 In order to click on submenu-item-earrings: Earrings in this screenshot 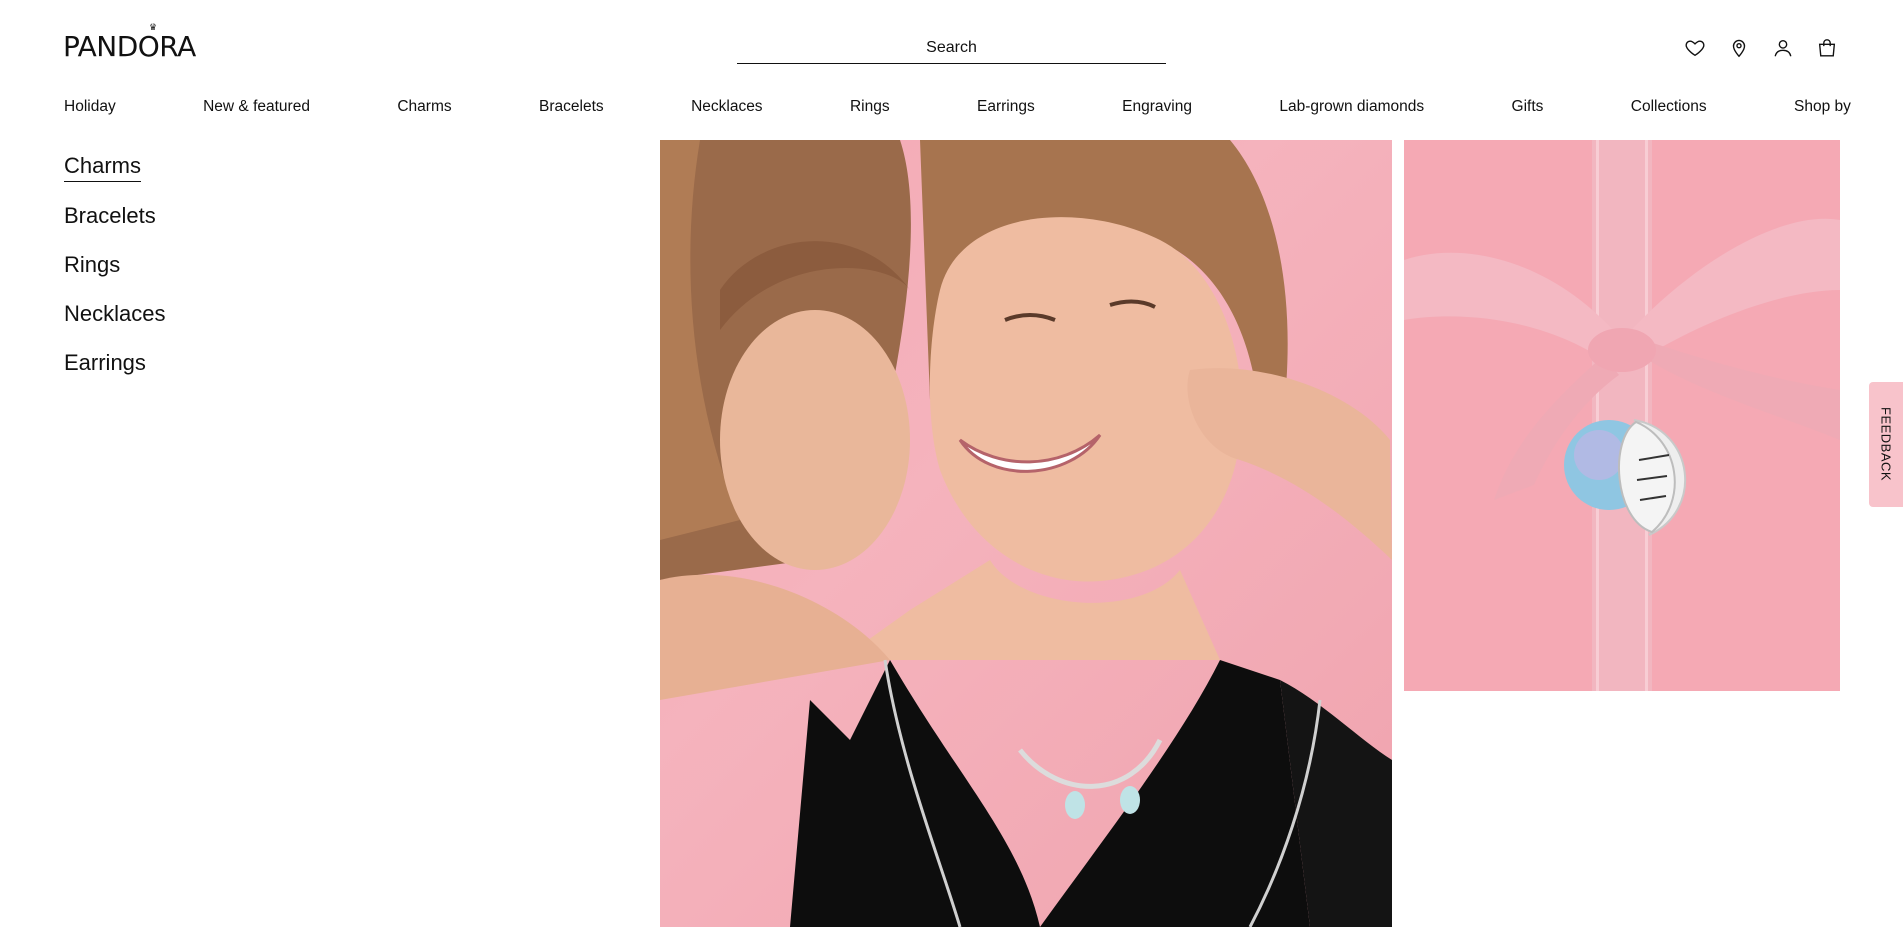, I will do `click(105, 363)`.